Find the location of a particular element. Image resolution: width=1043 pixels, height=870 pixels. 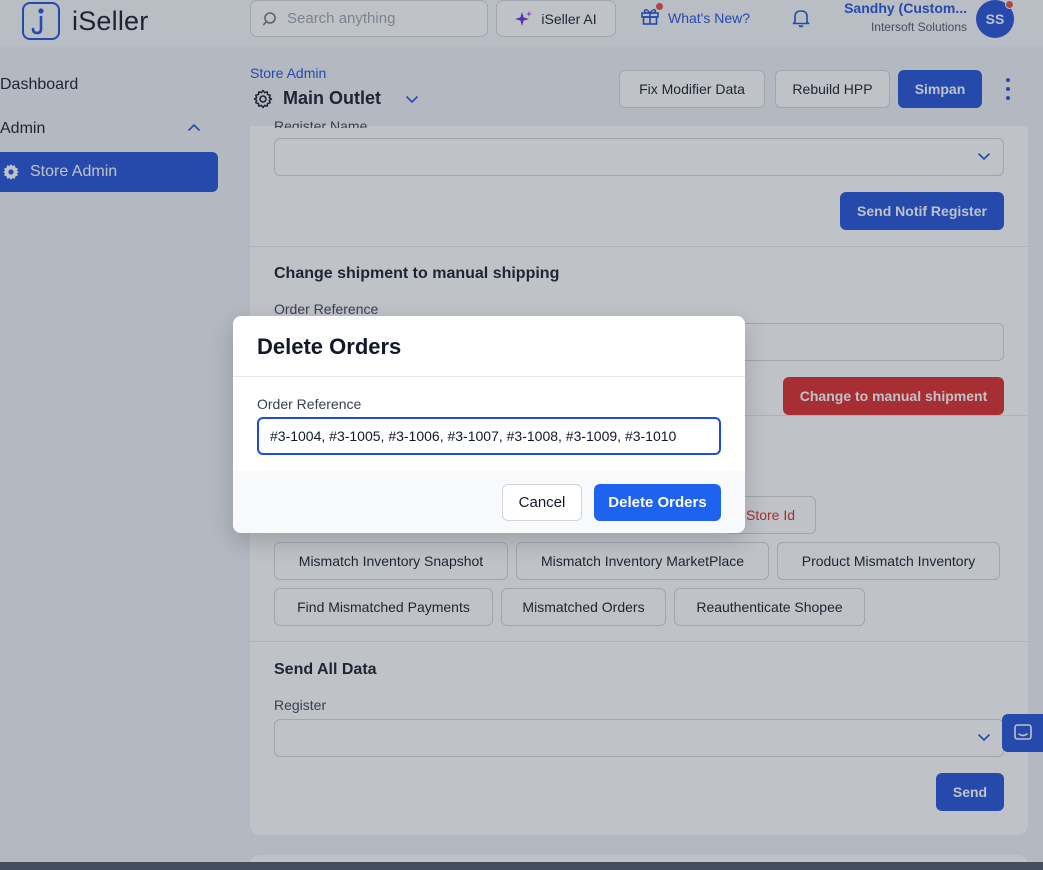

cancel-button: Cancel is located at coordinates (542, 502).